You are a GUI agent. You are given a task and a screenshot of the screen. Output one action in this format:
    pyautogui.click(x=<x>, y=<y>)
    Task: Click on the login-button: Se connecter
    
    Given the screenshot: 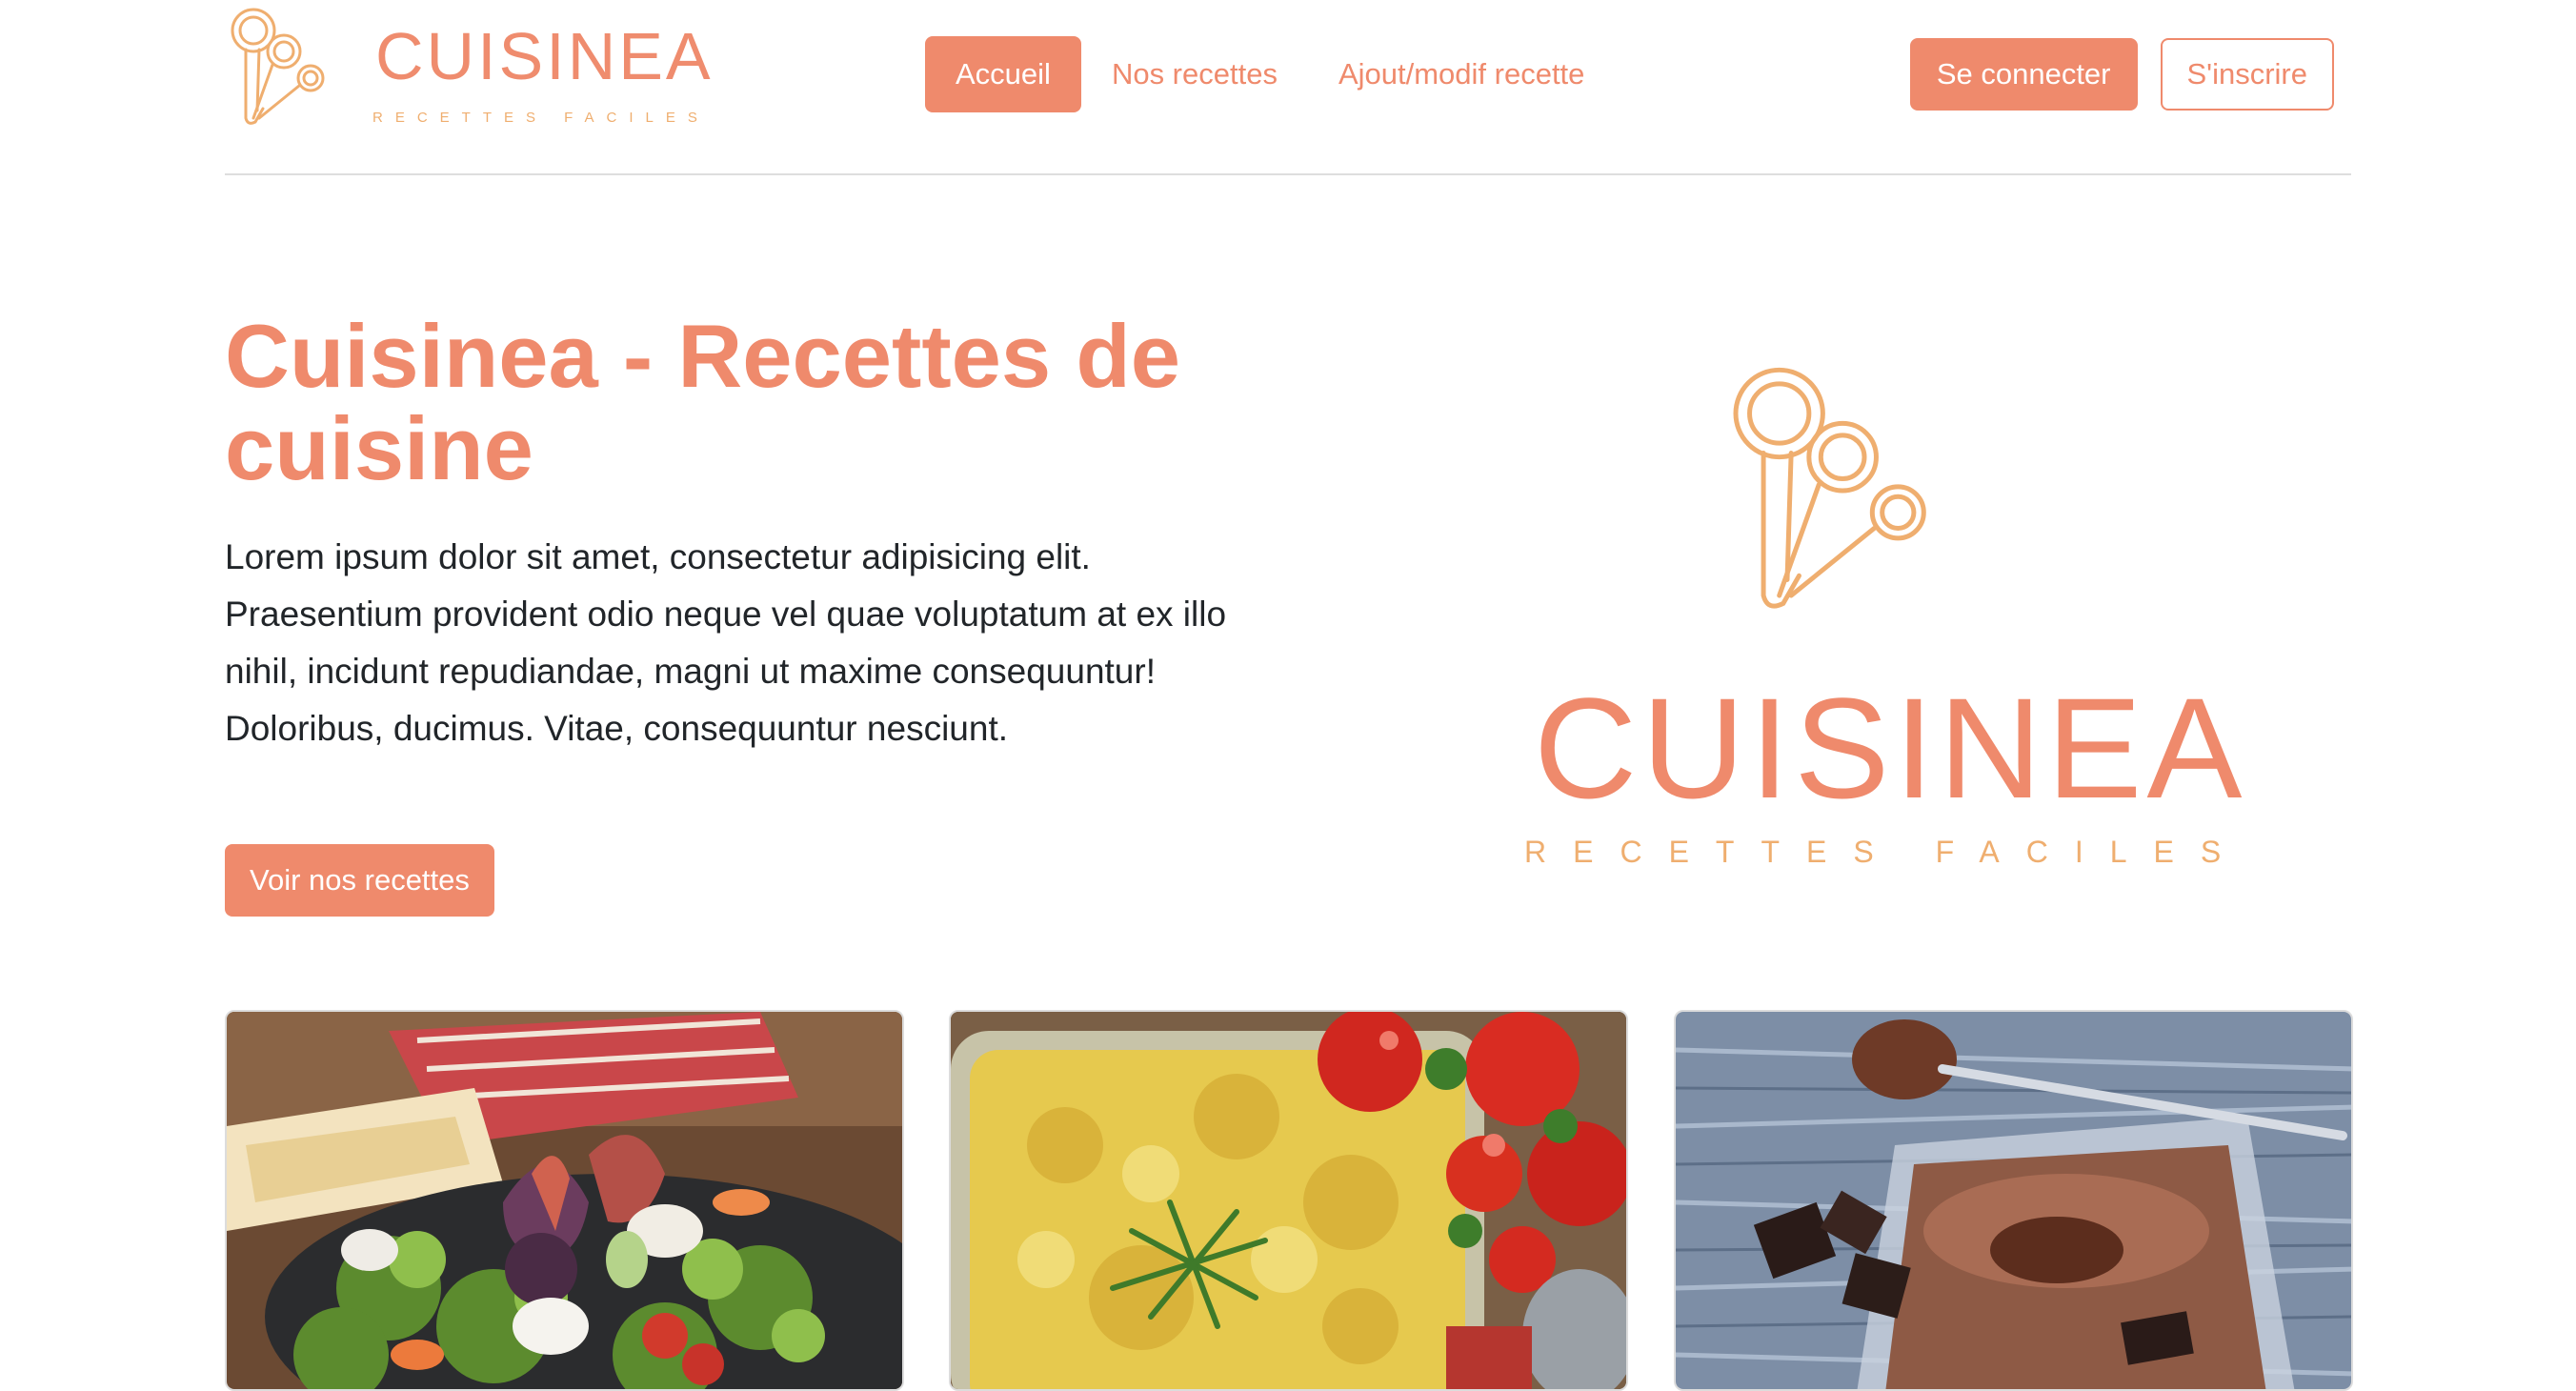 What is the action you would take?
    pyautogui.click(x=2023, y=74)
    